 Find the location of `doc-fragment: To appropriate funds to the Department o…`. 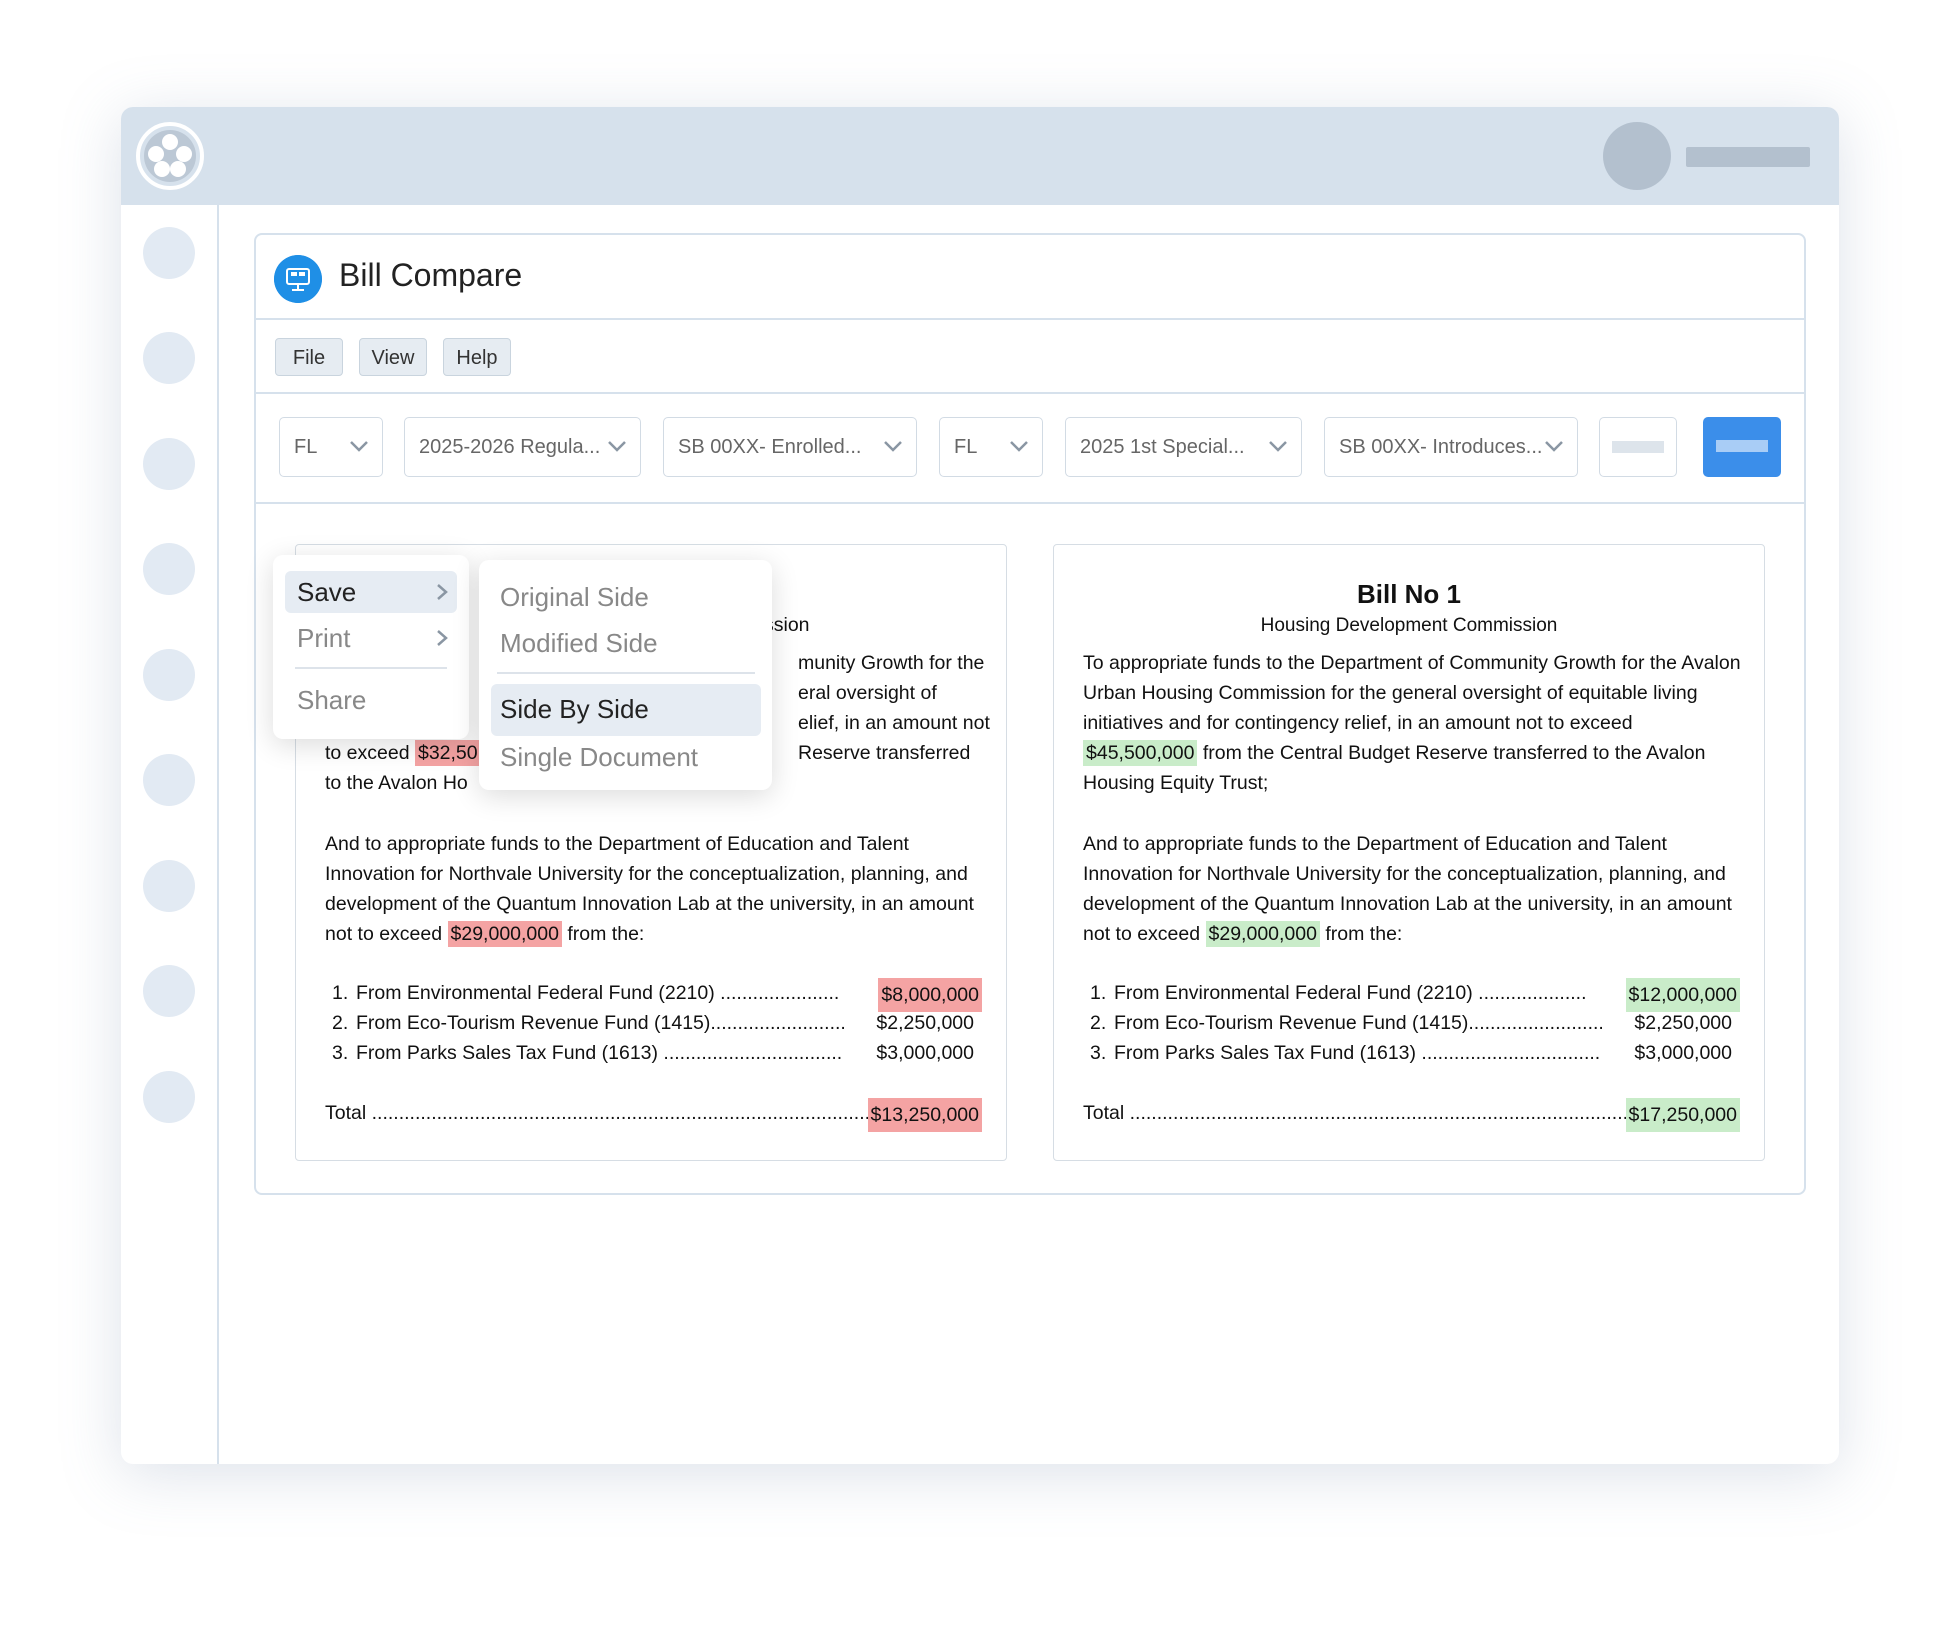

doc-fragment: To appropriate funds to the Department o… is located at coordinates (1412, 693).